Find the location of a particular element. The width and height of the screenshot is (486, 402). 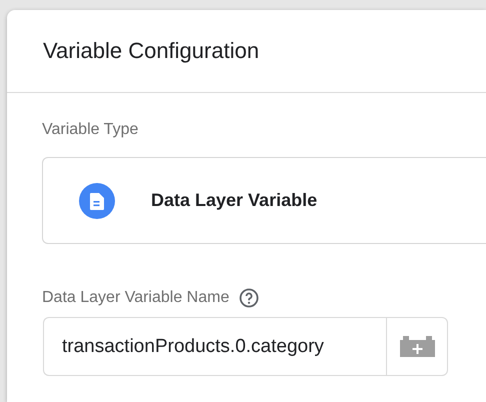

panel-title: Variable Configuration is located at coordinates (151, 51).